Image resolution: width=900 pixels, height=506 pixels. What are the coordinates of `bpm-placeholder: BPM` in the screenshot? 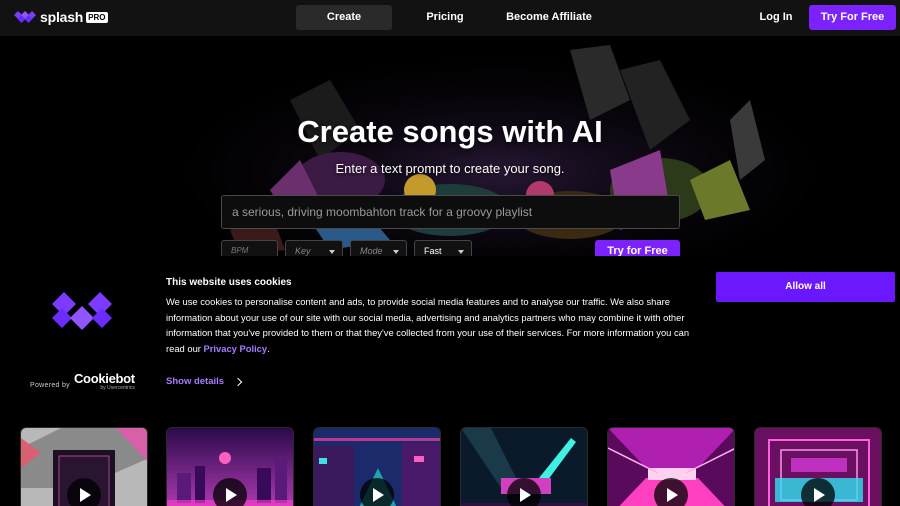 It's located at (240, 250).